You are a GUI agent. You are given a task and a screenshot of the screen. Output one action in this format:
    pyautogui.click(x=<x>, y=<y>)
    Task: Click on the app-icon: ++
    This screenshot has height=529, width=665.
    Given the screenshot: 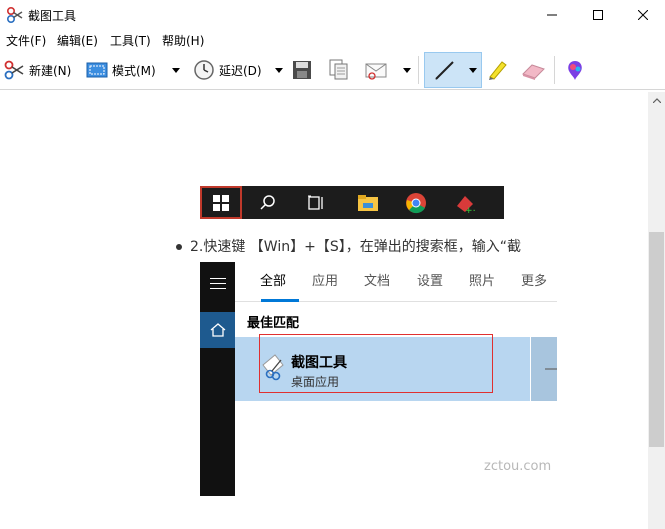 What is the action you would take?
    pyautogui.click(x=466, y=204)
    